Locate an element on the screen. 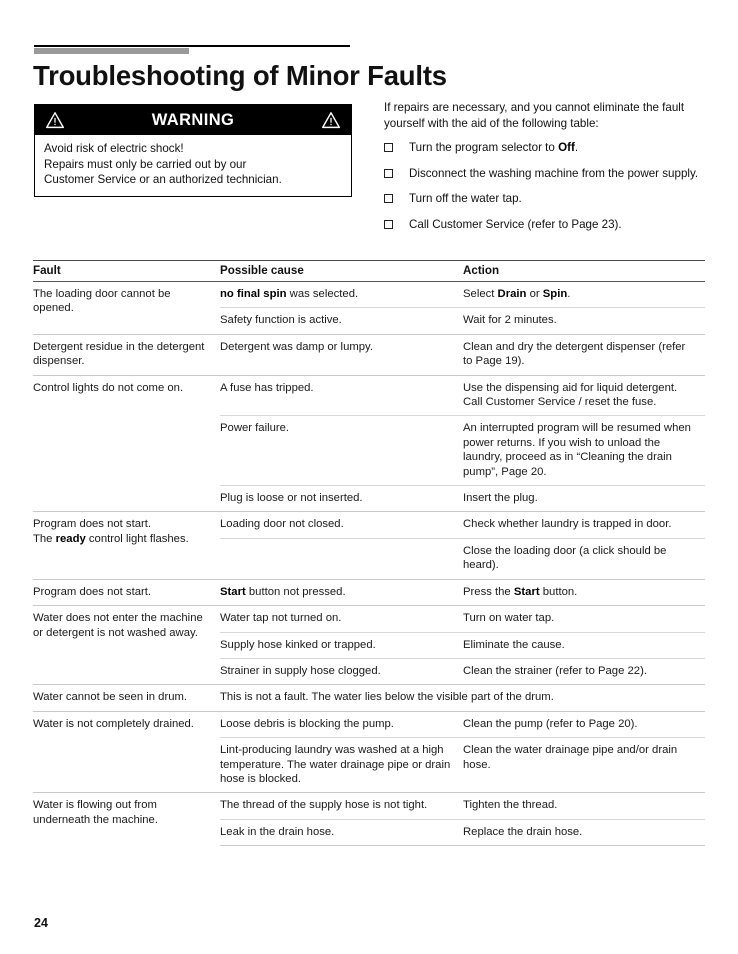  intro-bullet-item: Turn the program selector to Off. is located at coordinates (543, 148).